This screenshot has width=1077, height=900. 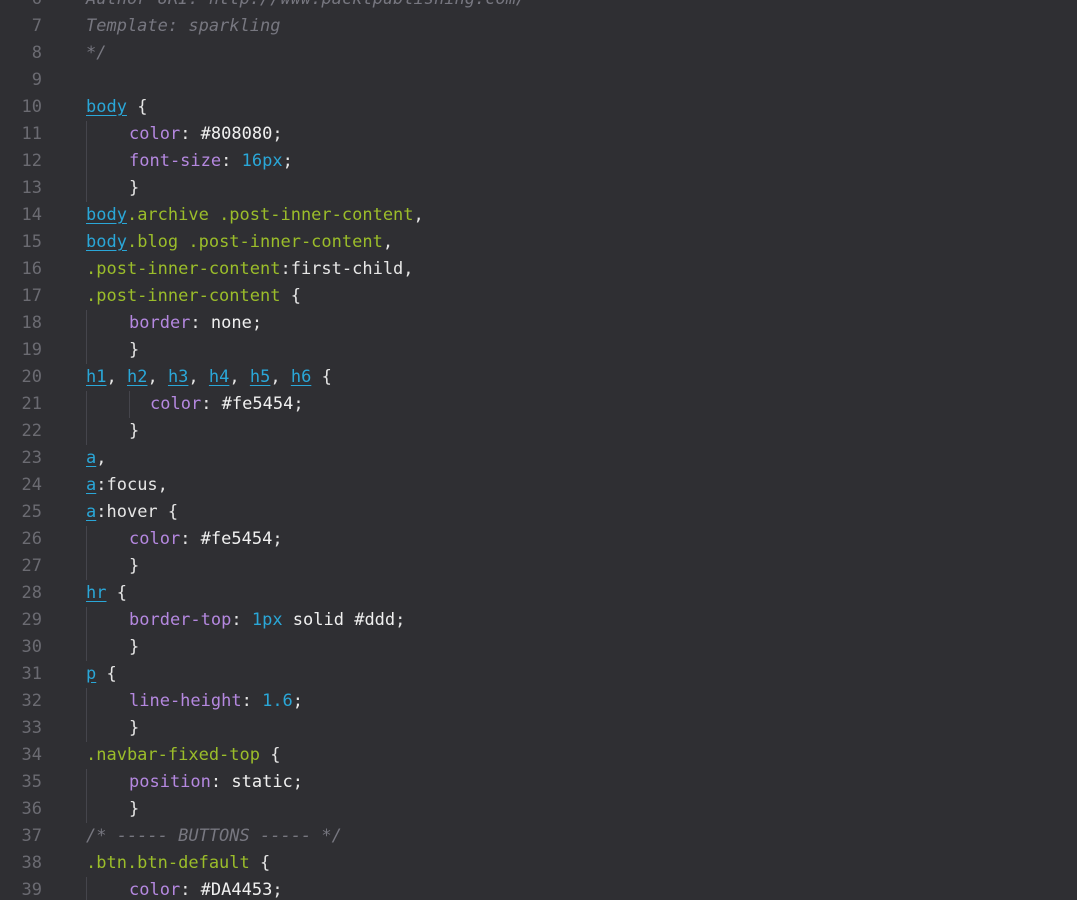 What do you see at coordinates (538, 728) in the screenshot?
I see `code-line: 33}` at bounding box center [538, 728].